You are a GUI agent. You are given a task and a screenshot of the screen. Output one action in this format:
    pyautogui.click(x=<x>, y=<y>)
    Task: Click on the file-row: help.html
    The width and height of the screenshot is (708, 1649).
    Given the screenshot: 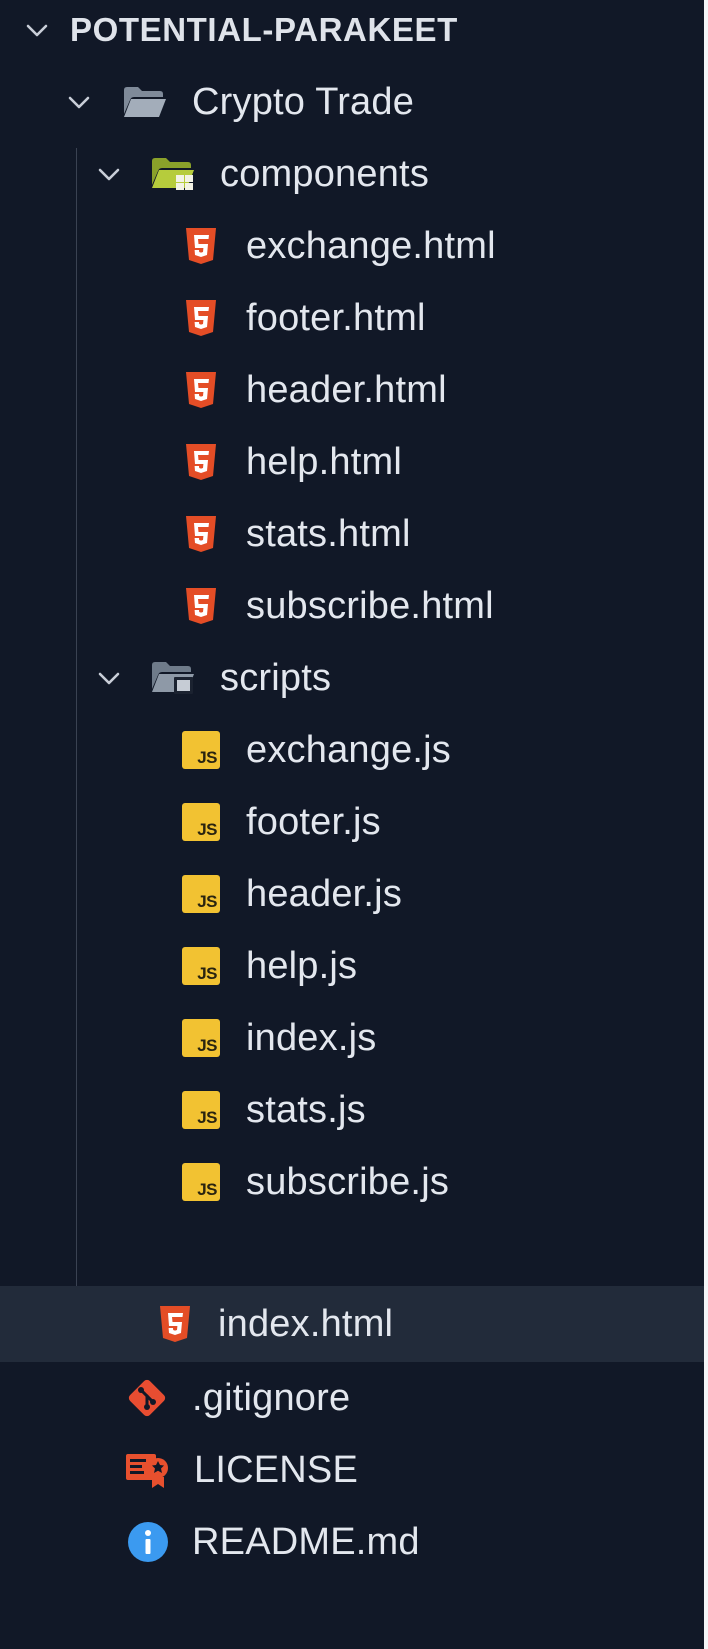 What is the action you would take?
    pyautogui.click(x=352, y=462)
    